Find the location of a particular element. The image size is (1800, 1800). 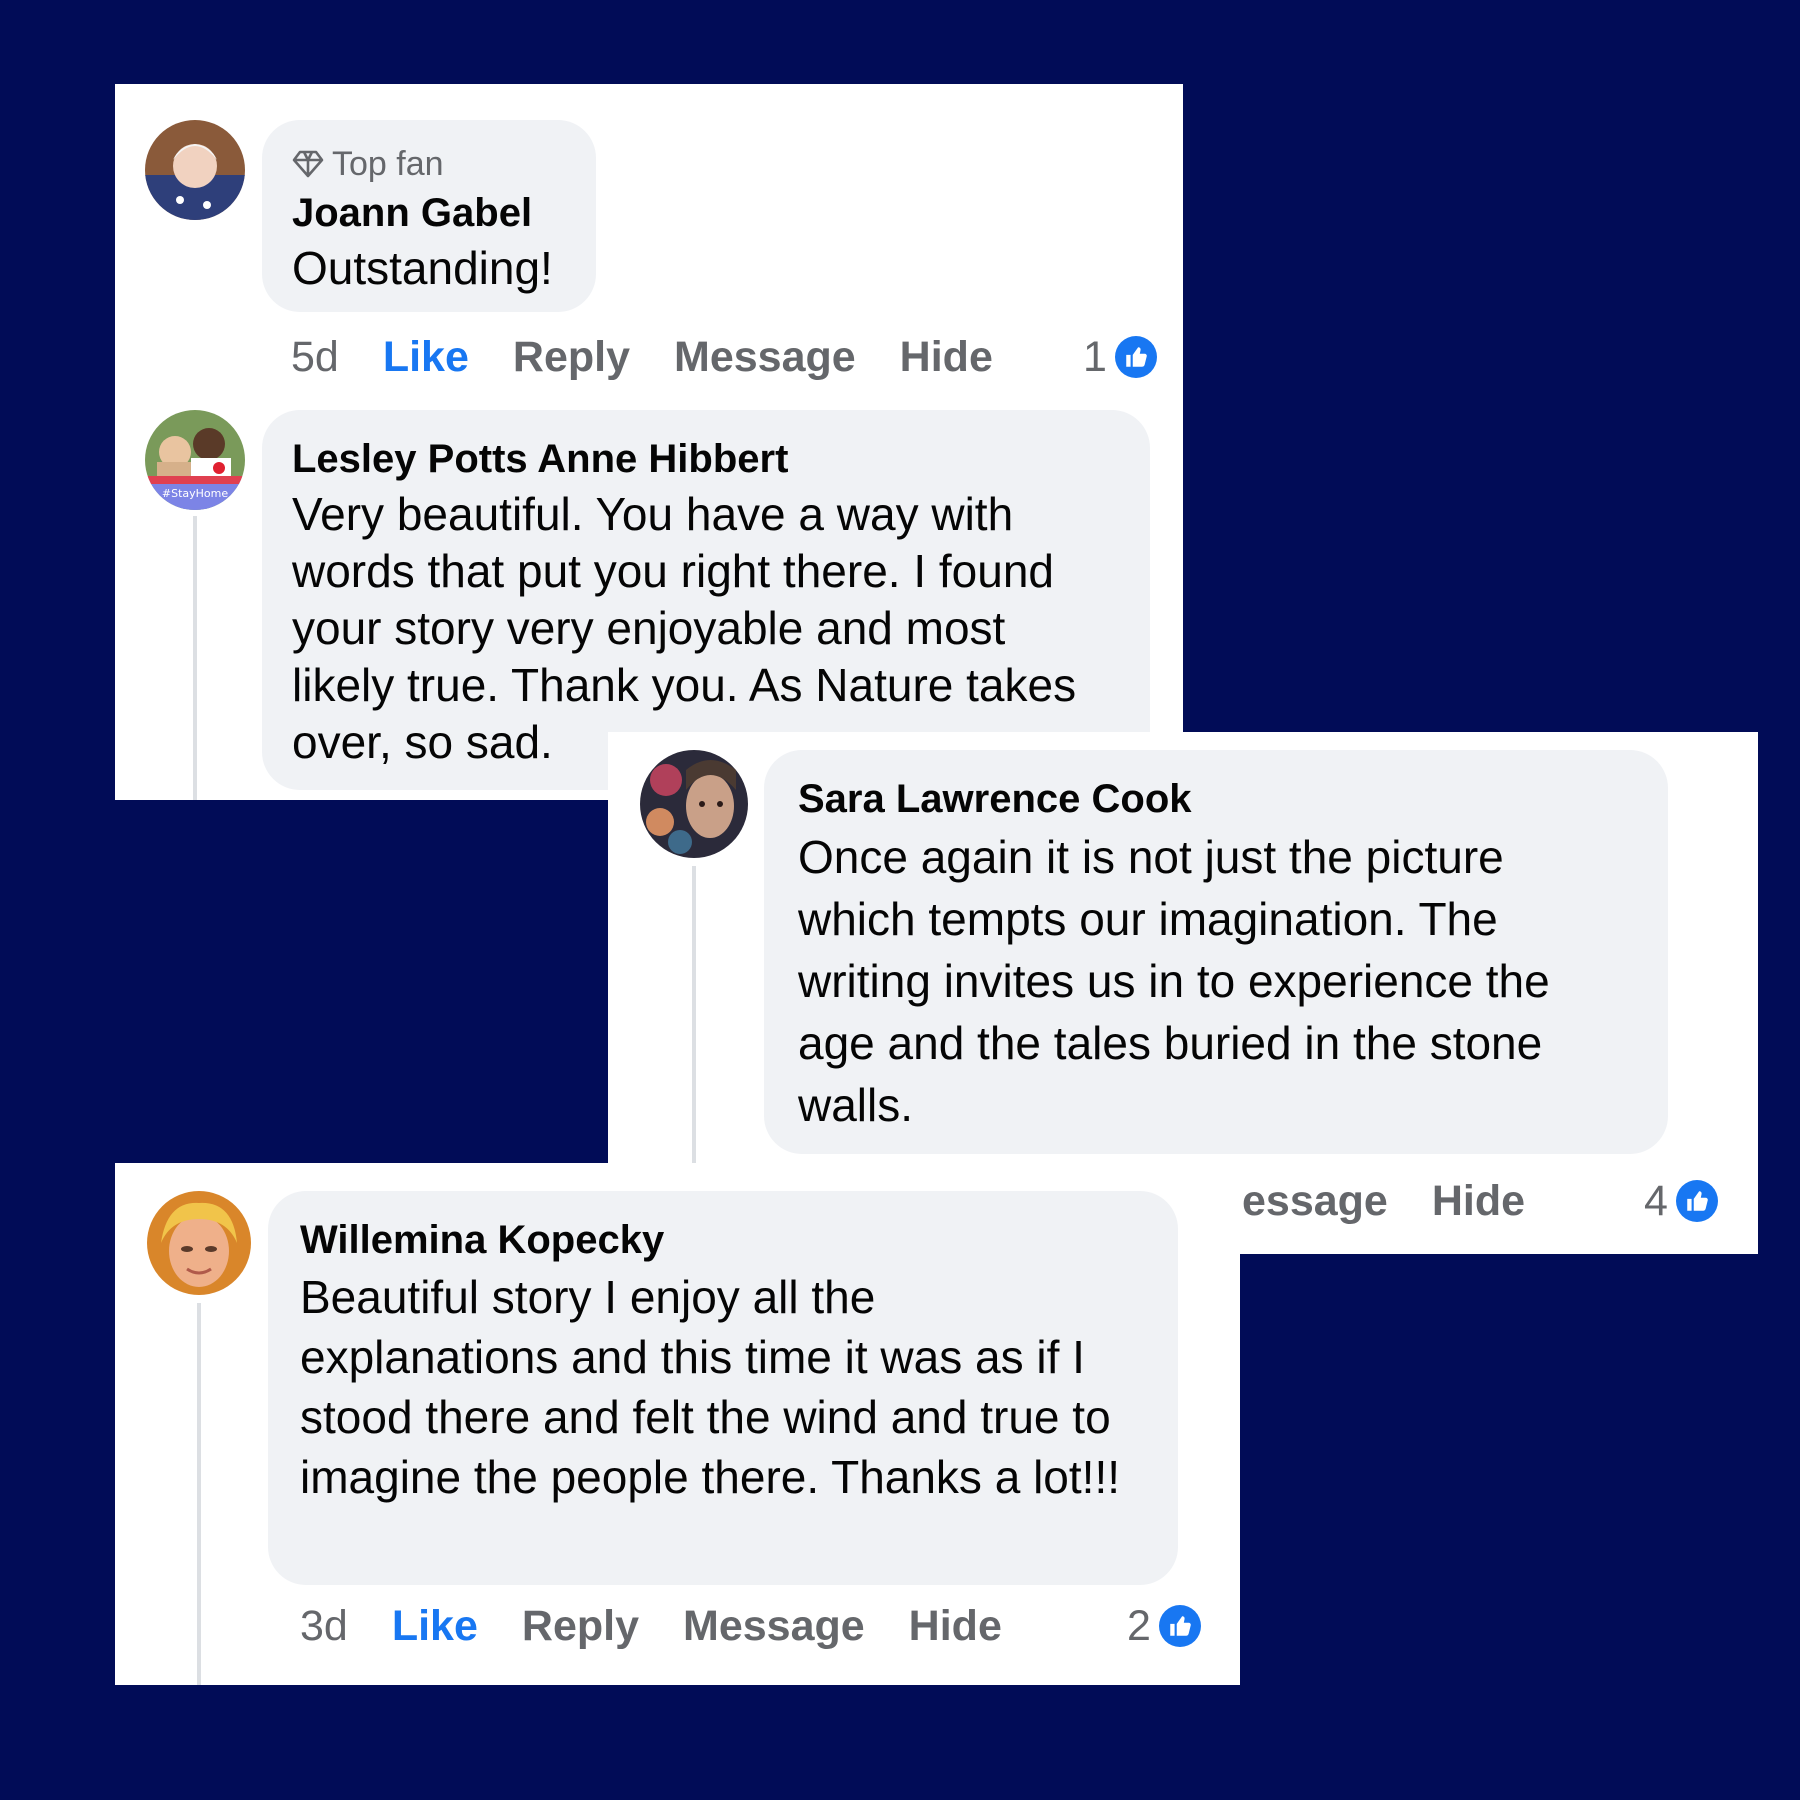

avatar-willemina-kopecky is located at coordinates (199, 1243).